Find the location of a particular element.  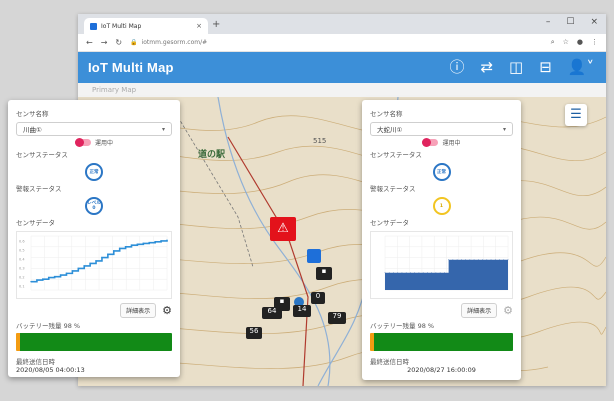

address-bar: 🔒 iotmm.gesorm.com/# is located at coordinates (336, 42).